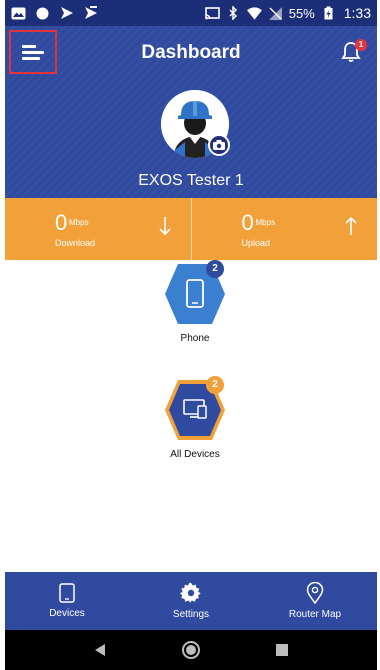  Describe the element at coordinates (191, 614) in the screenshot. I see `nav-settings-label: Settings` at that location.